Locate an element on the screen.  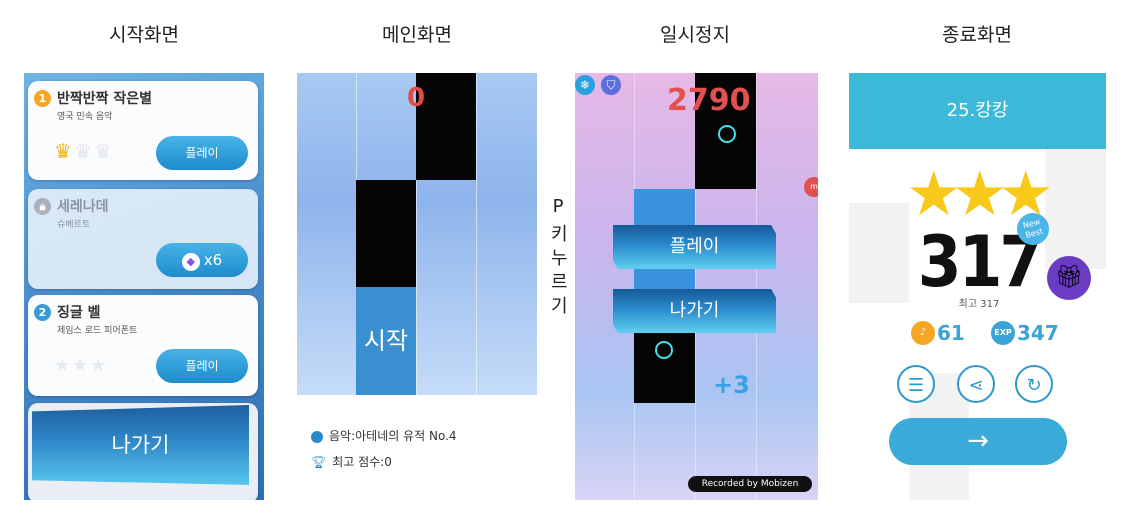
caption-main-screen: 메인화면 is located at coordinates (417, 35).